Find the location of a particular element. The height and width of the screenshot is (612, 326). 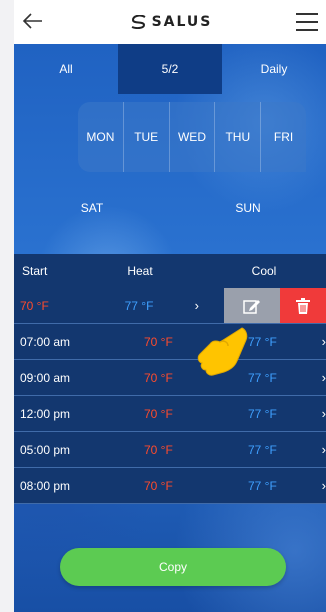

header-start: Start is located at coordinates (35, 271).